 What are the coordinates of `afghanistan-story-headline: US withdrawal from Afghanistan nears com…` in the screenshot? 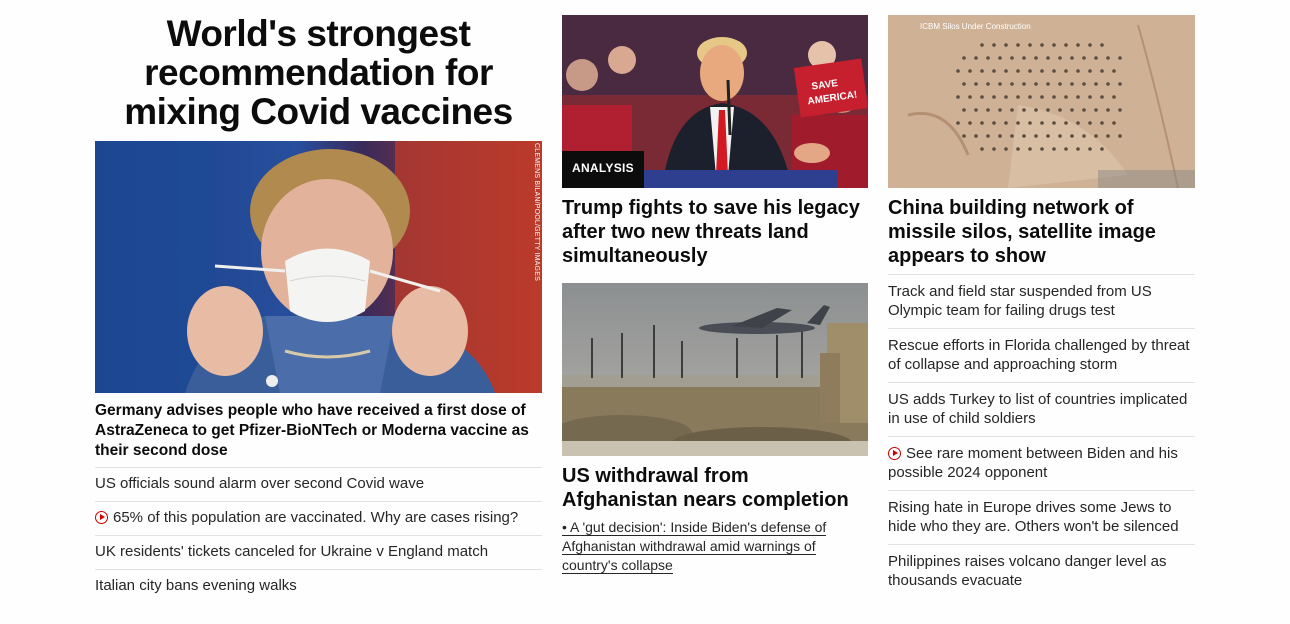 It's located at (715, 488).